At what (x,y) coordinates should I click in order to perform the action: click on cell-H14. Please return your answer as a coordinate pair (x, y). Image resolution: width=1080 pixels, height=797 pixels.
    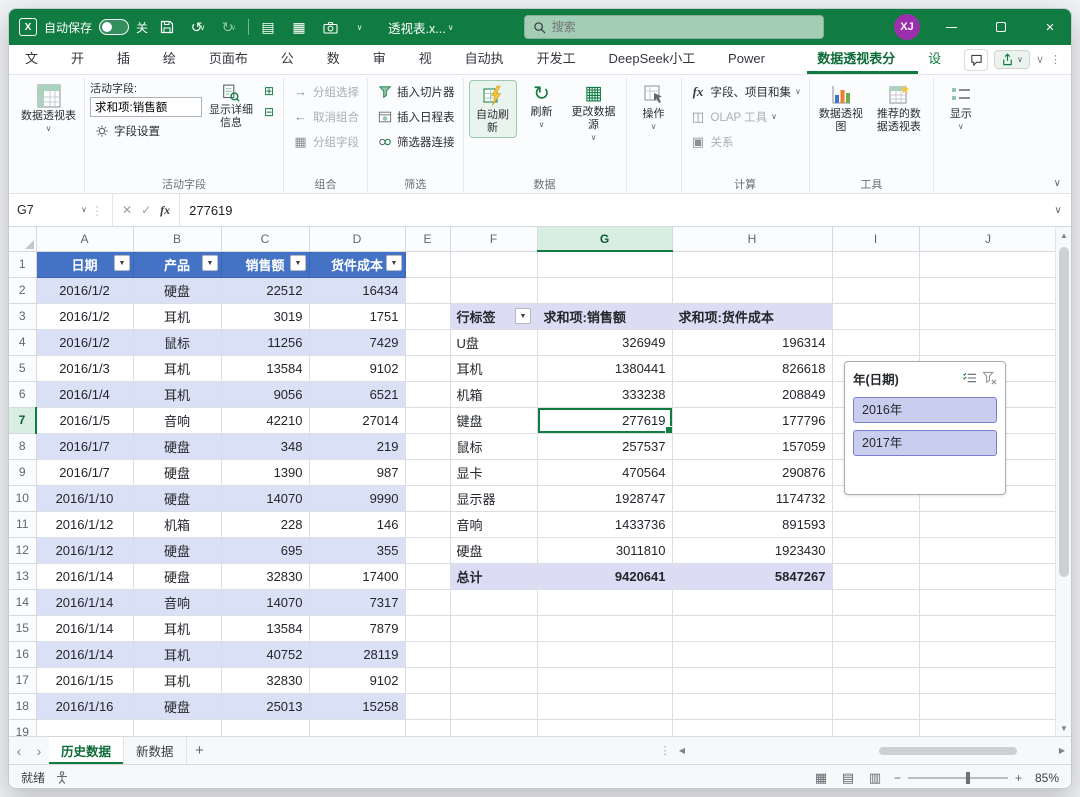
    Looking at the image, I should click on (752, 602).